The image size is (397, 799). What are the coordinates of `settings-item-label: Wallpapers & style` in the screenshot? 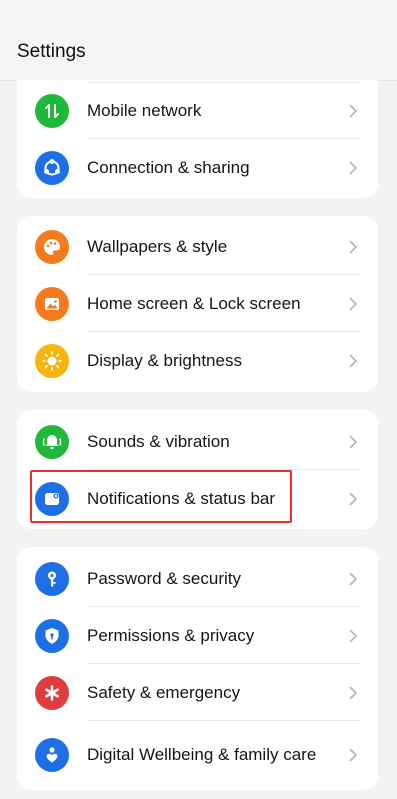 It's located at (157, 246).